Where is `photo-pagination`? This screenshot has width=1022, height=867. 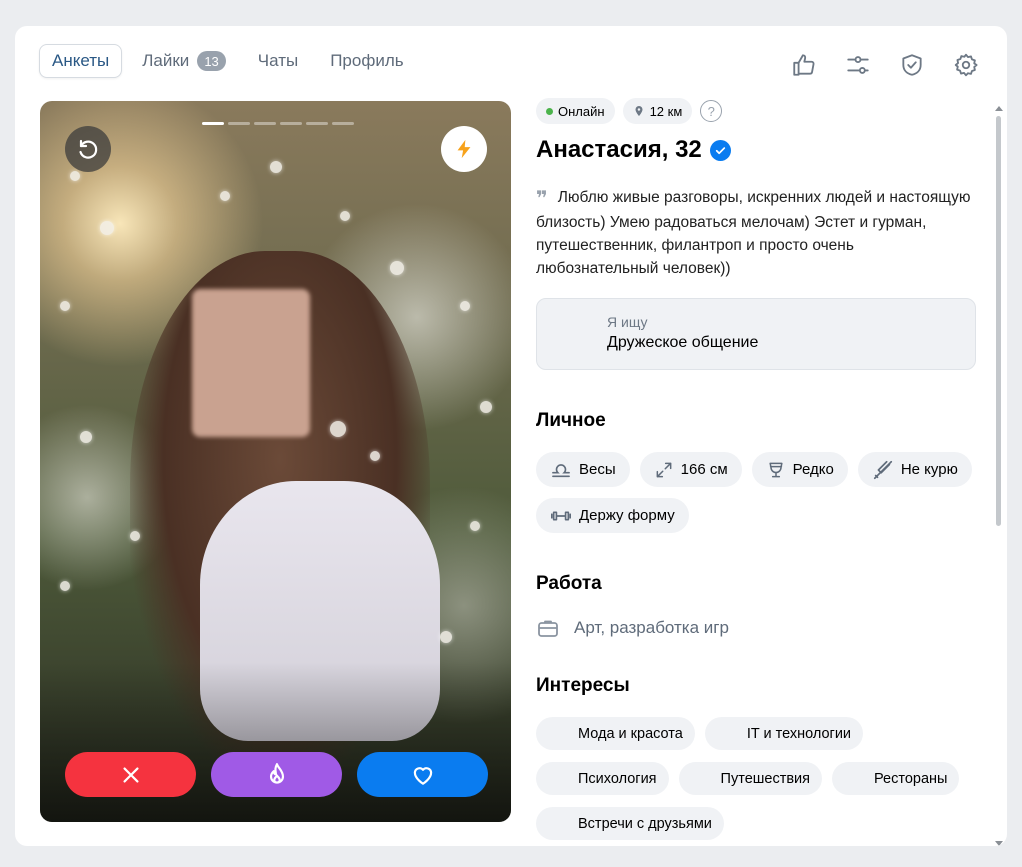
photo-pagination is located at coordinates (278, 123).